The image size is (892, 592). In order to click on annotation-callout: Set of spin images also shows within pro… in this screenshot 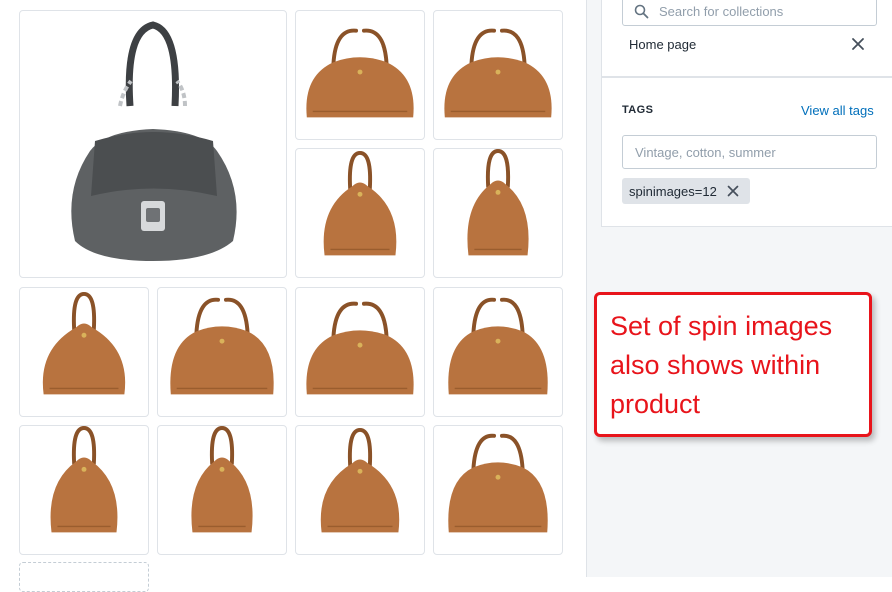, I will do `click(733, 364)`.